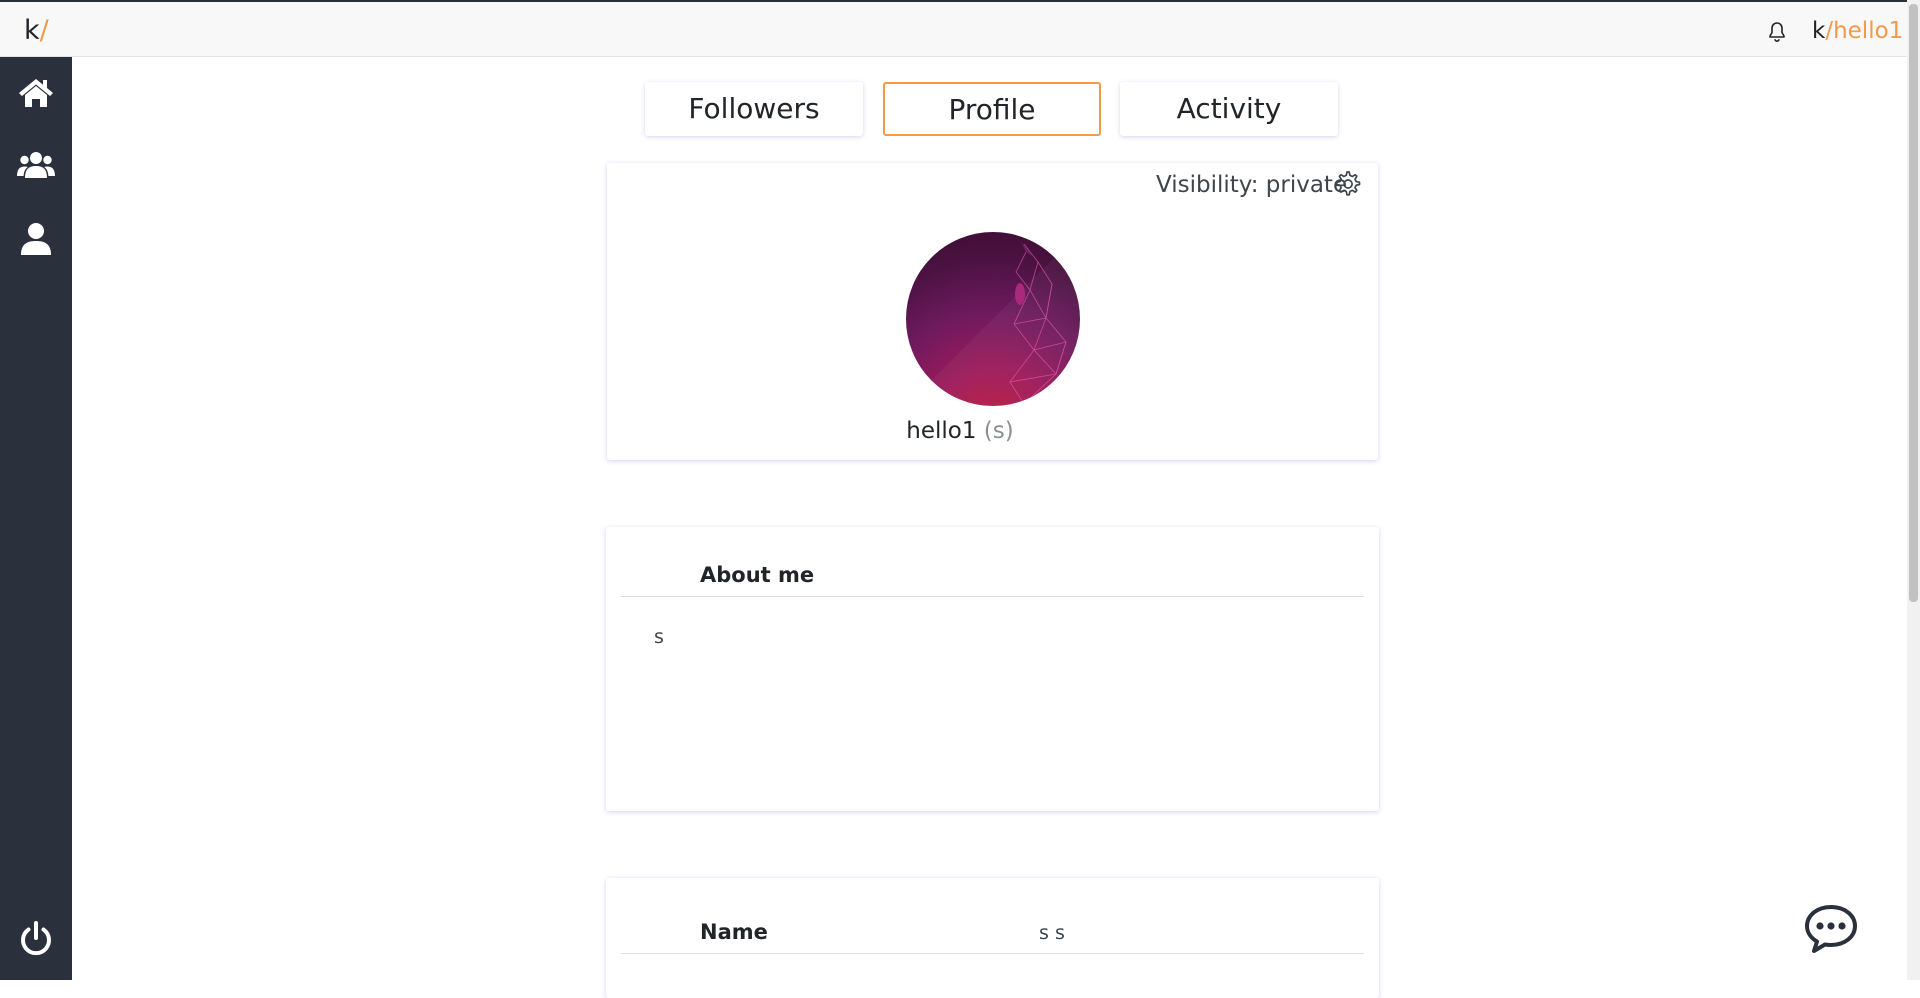 Image resolution: width=1920 pixels, height=998 pixels. Describe the element at coordinates (1831, 929) in the screenshot. I see `chat-icon` at that location.